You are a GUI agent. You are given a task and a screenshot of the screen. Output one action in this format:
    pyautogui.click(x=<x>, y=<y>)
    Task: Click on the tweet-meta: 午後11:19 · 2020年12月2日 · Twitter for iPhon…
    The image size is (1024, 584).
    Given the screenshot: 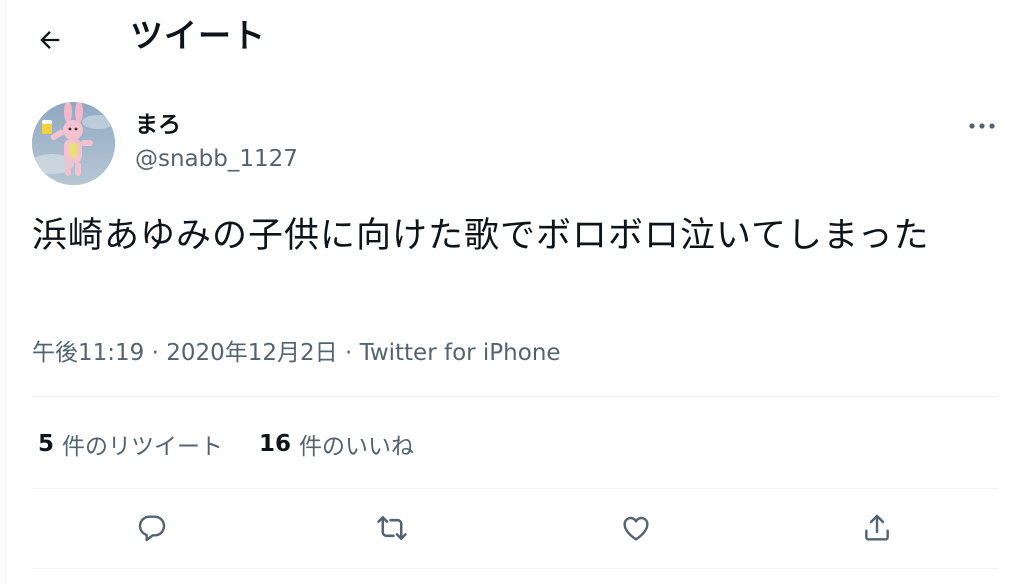 What is the action you would take?
    pyautogui.click(x=296, y=353)
    